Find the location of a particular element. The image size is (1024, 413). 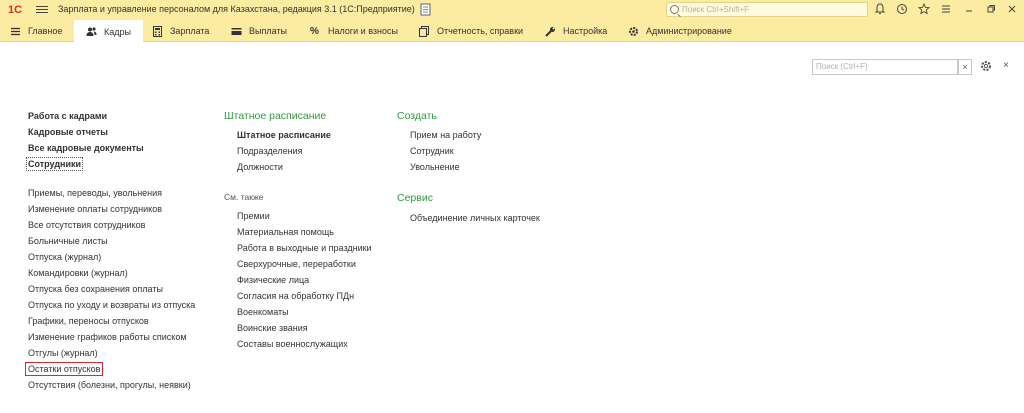

close-section-button: × is located at coordinates (1006, 65).